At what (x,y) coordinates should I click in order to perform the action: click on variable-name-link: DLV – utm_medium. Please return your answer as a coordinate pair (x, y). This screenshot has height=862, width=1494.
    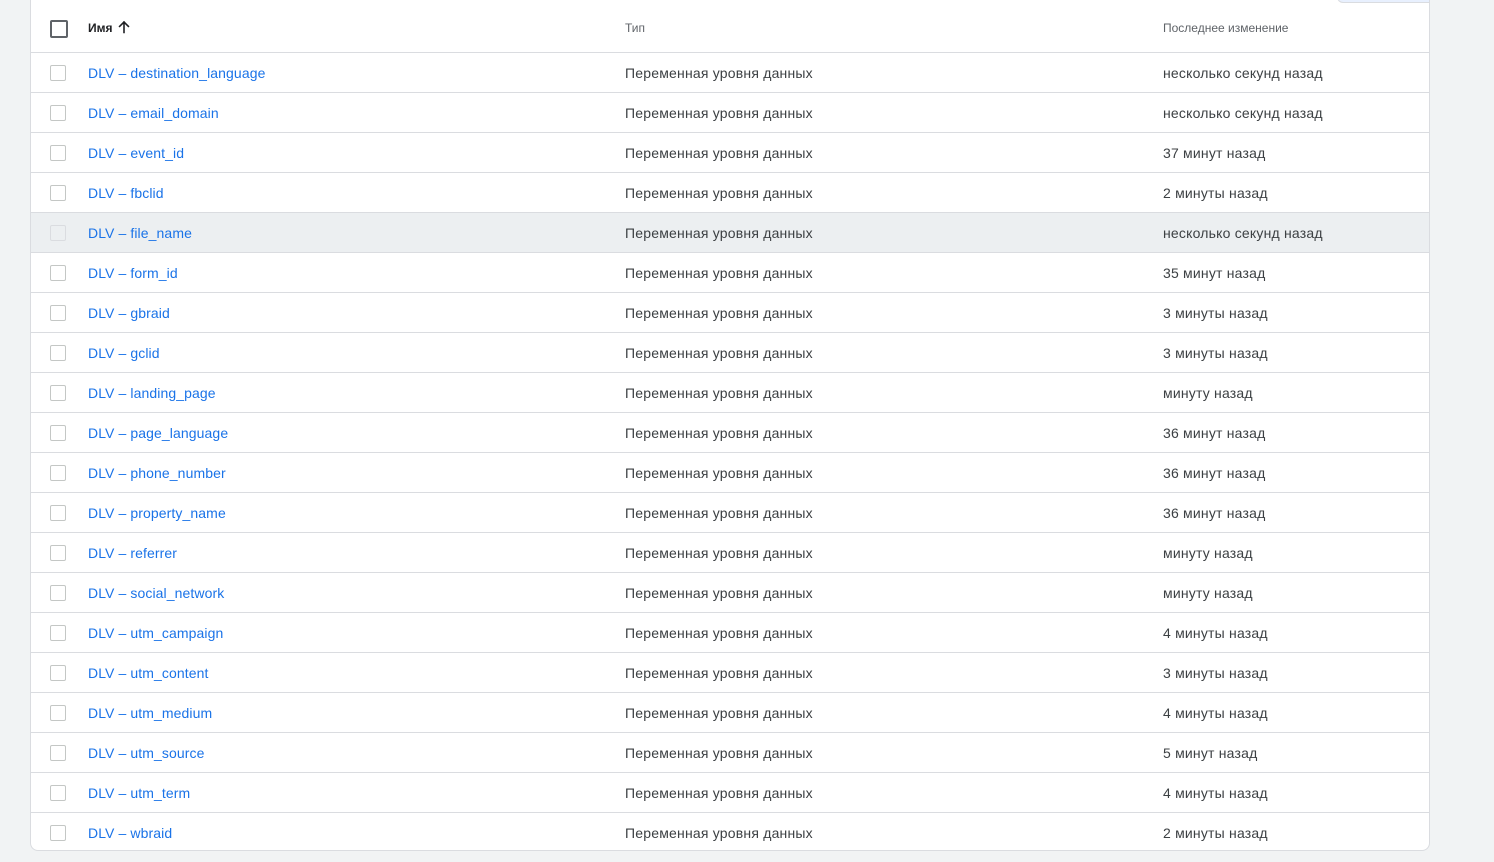
    Looking at the image, I should click on (150, 713).